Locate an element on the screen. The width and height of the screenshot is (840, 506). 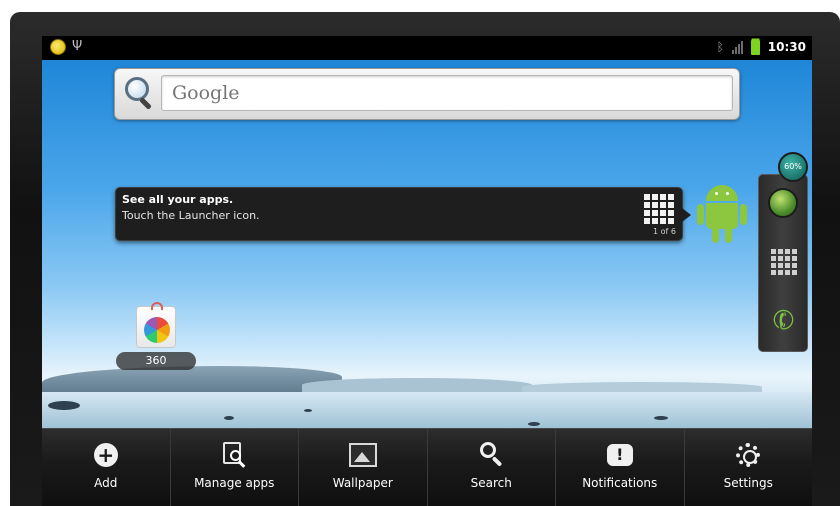
google-search-widget is located at coordinates (427, 94).